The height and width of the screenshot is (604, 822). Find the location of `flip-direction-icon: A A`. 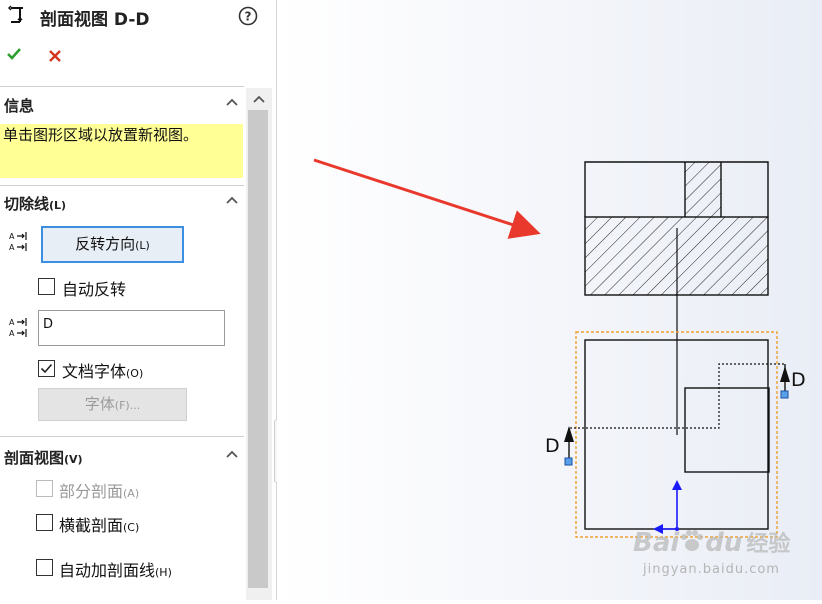

flip-direction-icon: A A is located at coordinates (21, 241).